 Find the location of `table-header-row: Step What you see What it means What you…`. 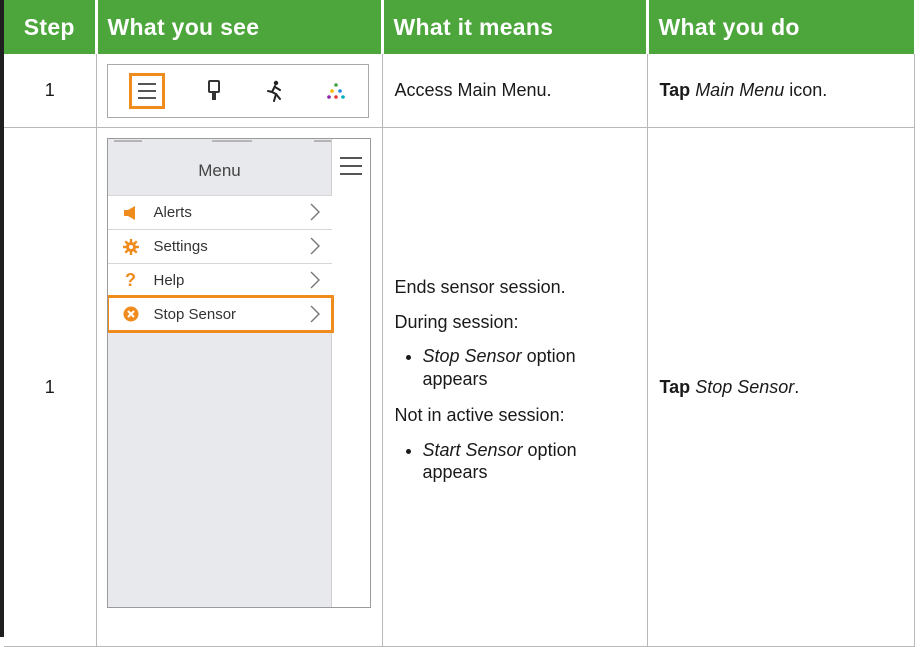

table-header-row: Step What you see What it means What you… is located at coordinates (459, 27).